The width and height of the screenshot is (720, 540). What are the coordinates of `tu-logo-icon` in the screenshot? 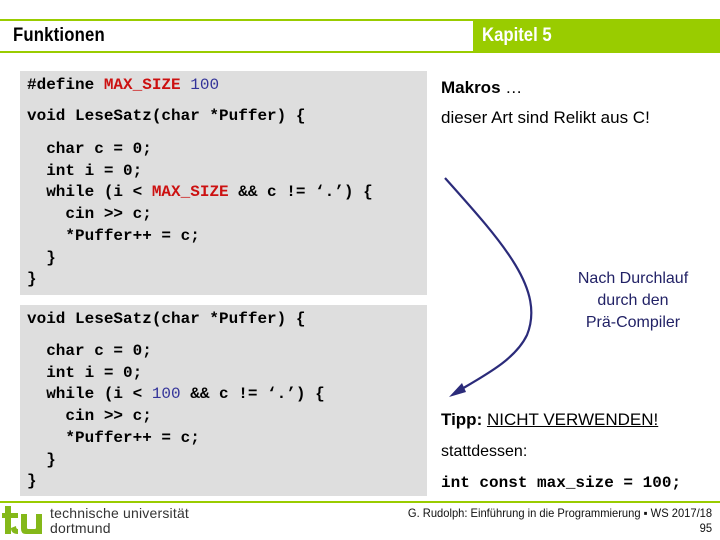 It's located at (22, 520).